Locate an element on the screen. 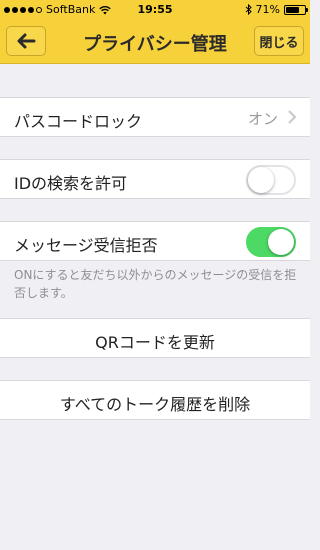  reject-messages-toggle is located at coordinates (271, 242).